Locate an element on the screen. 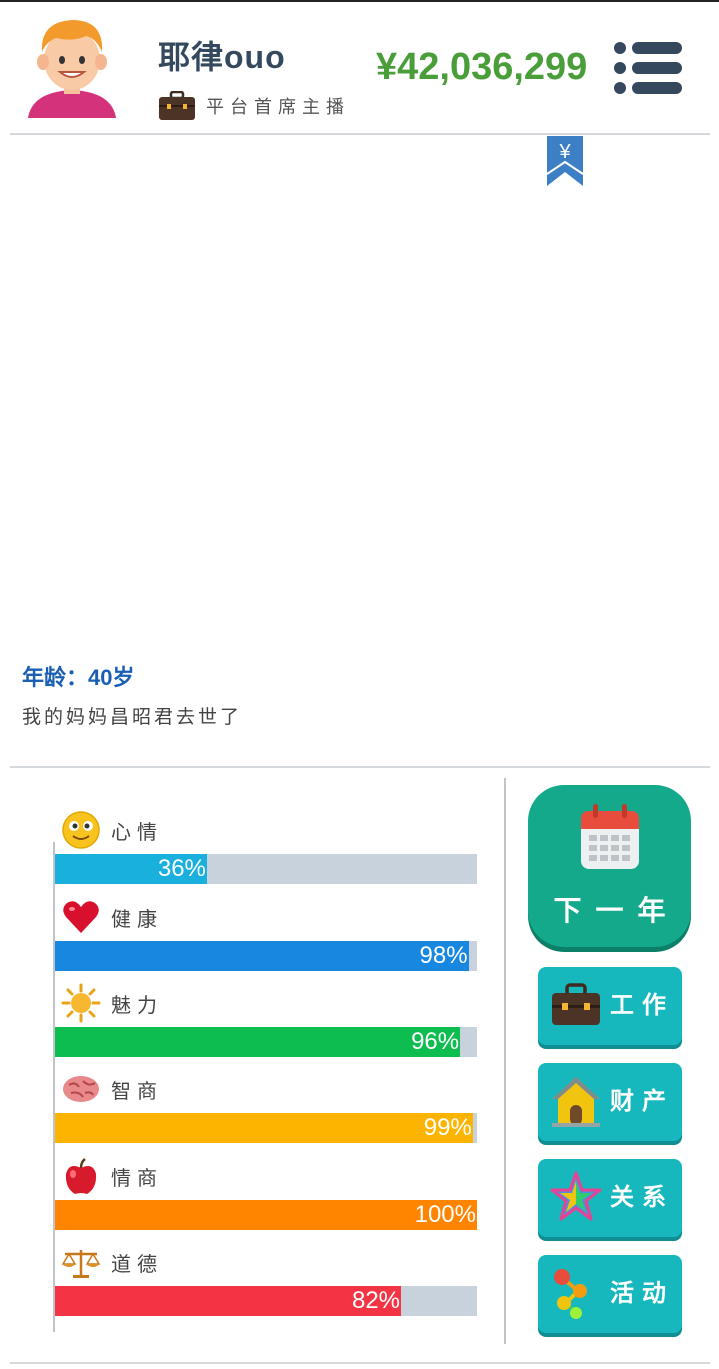 The image size is (719, 1369). activities-label: 活动 is located at coordinates (642, 1293).